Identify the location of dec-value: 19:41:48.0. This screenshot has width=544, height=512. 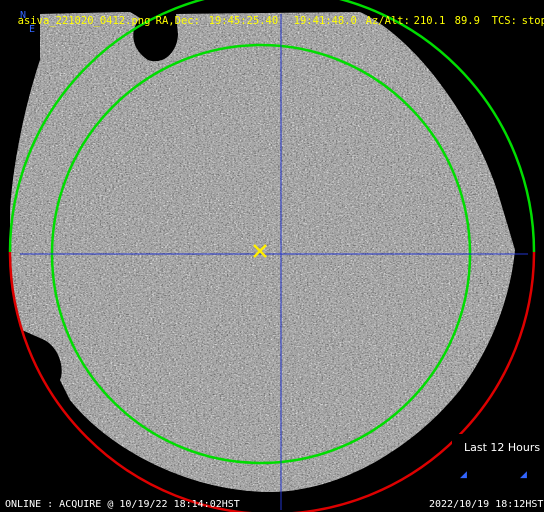
(325, 21).